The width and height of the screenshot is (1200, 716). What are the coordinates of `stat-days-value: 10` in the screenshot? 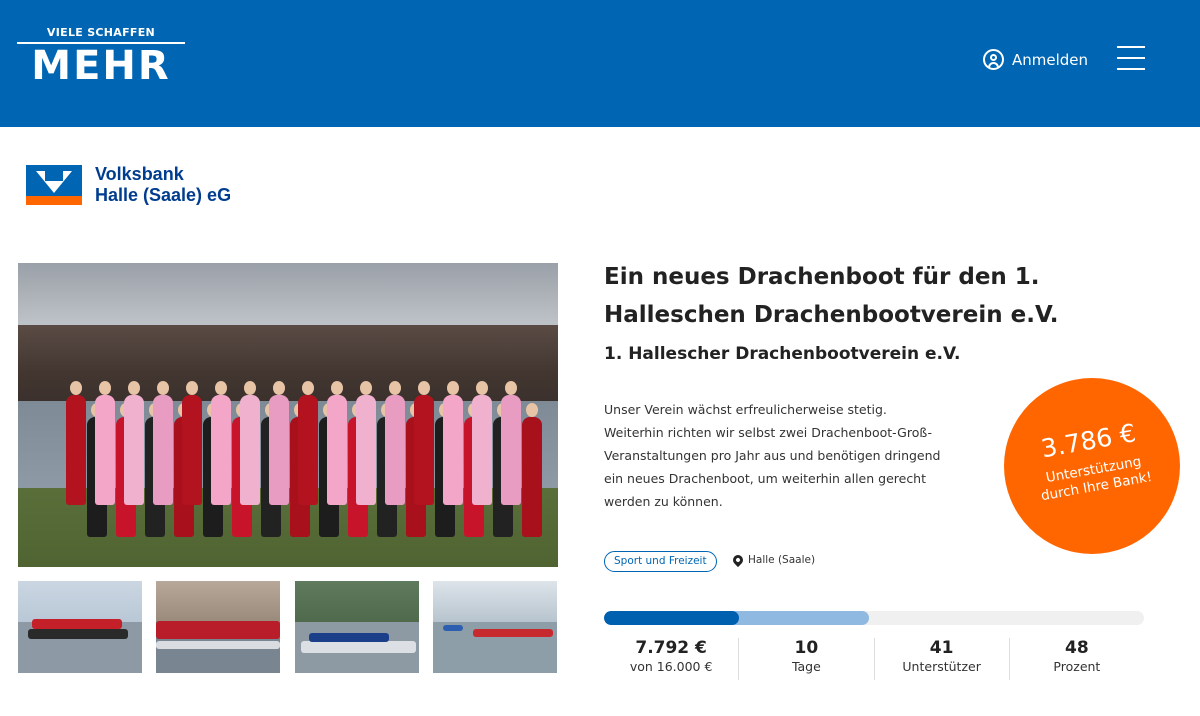 It's located at (806, 648).